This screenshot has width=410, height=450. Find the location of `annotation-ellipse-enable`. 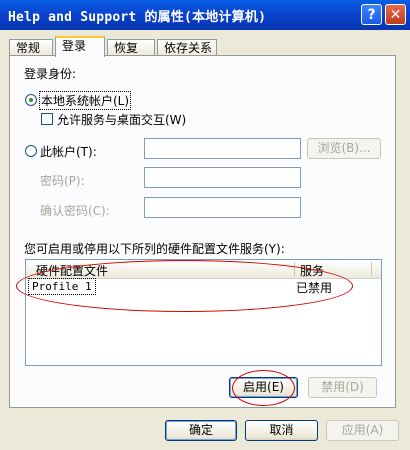

annotation-ellipse-enable is located at coordinates (263, 388).